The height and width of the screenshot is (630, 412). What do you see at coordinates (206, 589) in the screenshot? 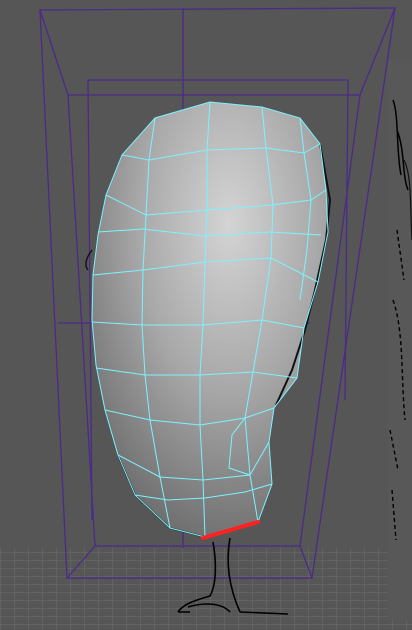
I see `floor-grid` at bounding box center [206, 589].